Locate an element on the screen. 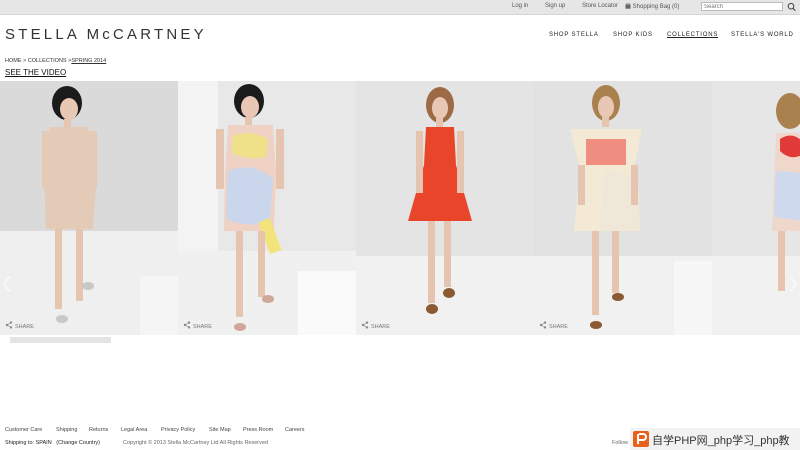  brand-logo: STELLA McCARTNEY is located at coordinates (106, 34).